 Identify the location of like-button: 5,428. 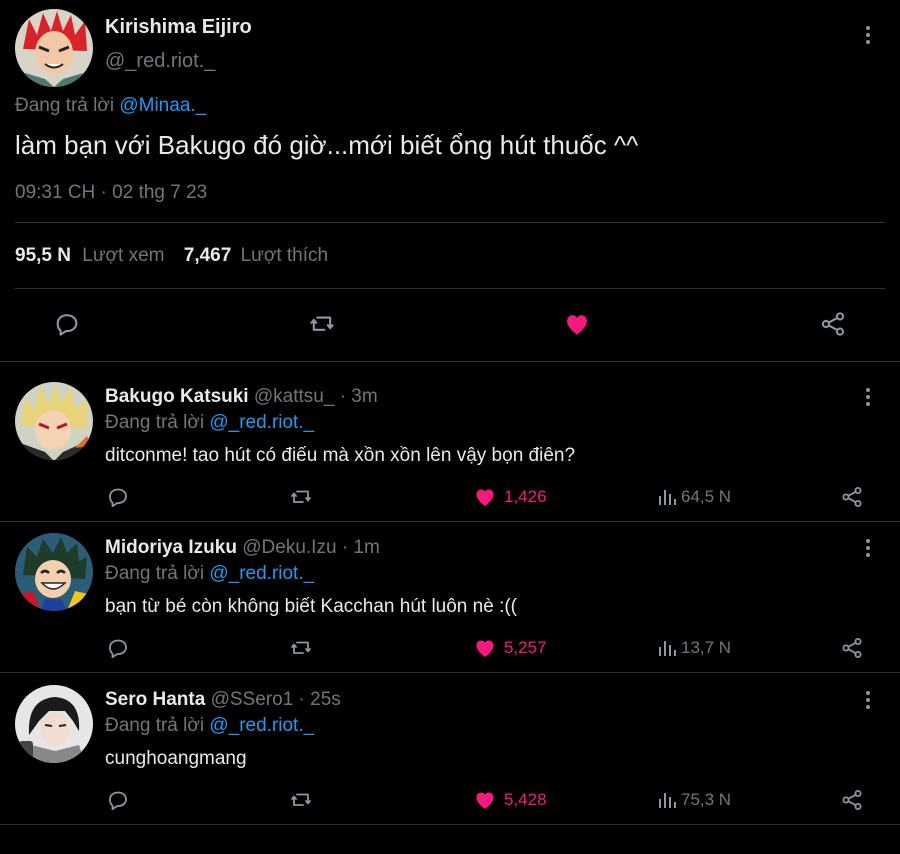
(509, 800).